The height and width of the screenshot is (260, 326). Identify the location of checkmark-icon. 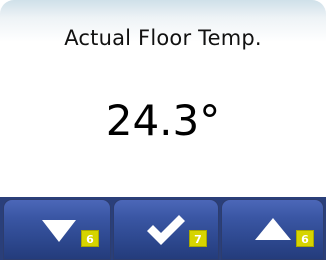
(166, 230).